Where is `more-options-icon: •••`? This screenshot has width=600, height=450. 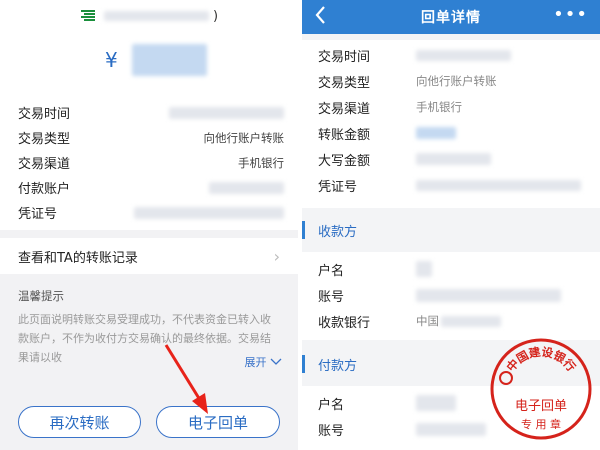
more-options-icon: ••• is located at coordinates (570, 14).